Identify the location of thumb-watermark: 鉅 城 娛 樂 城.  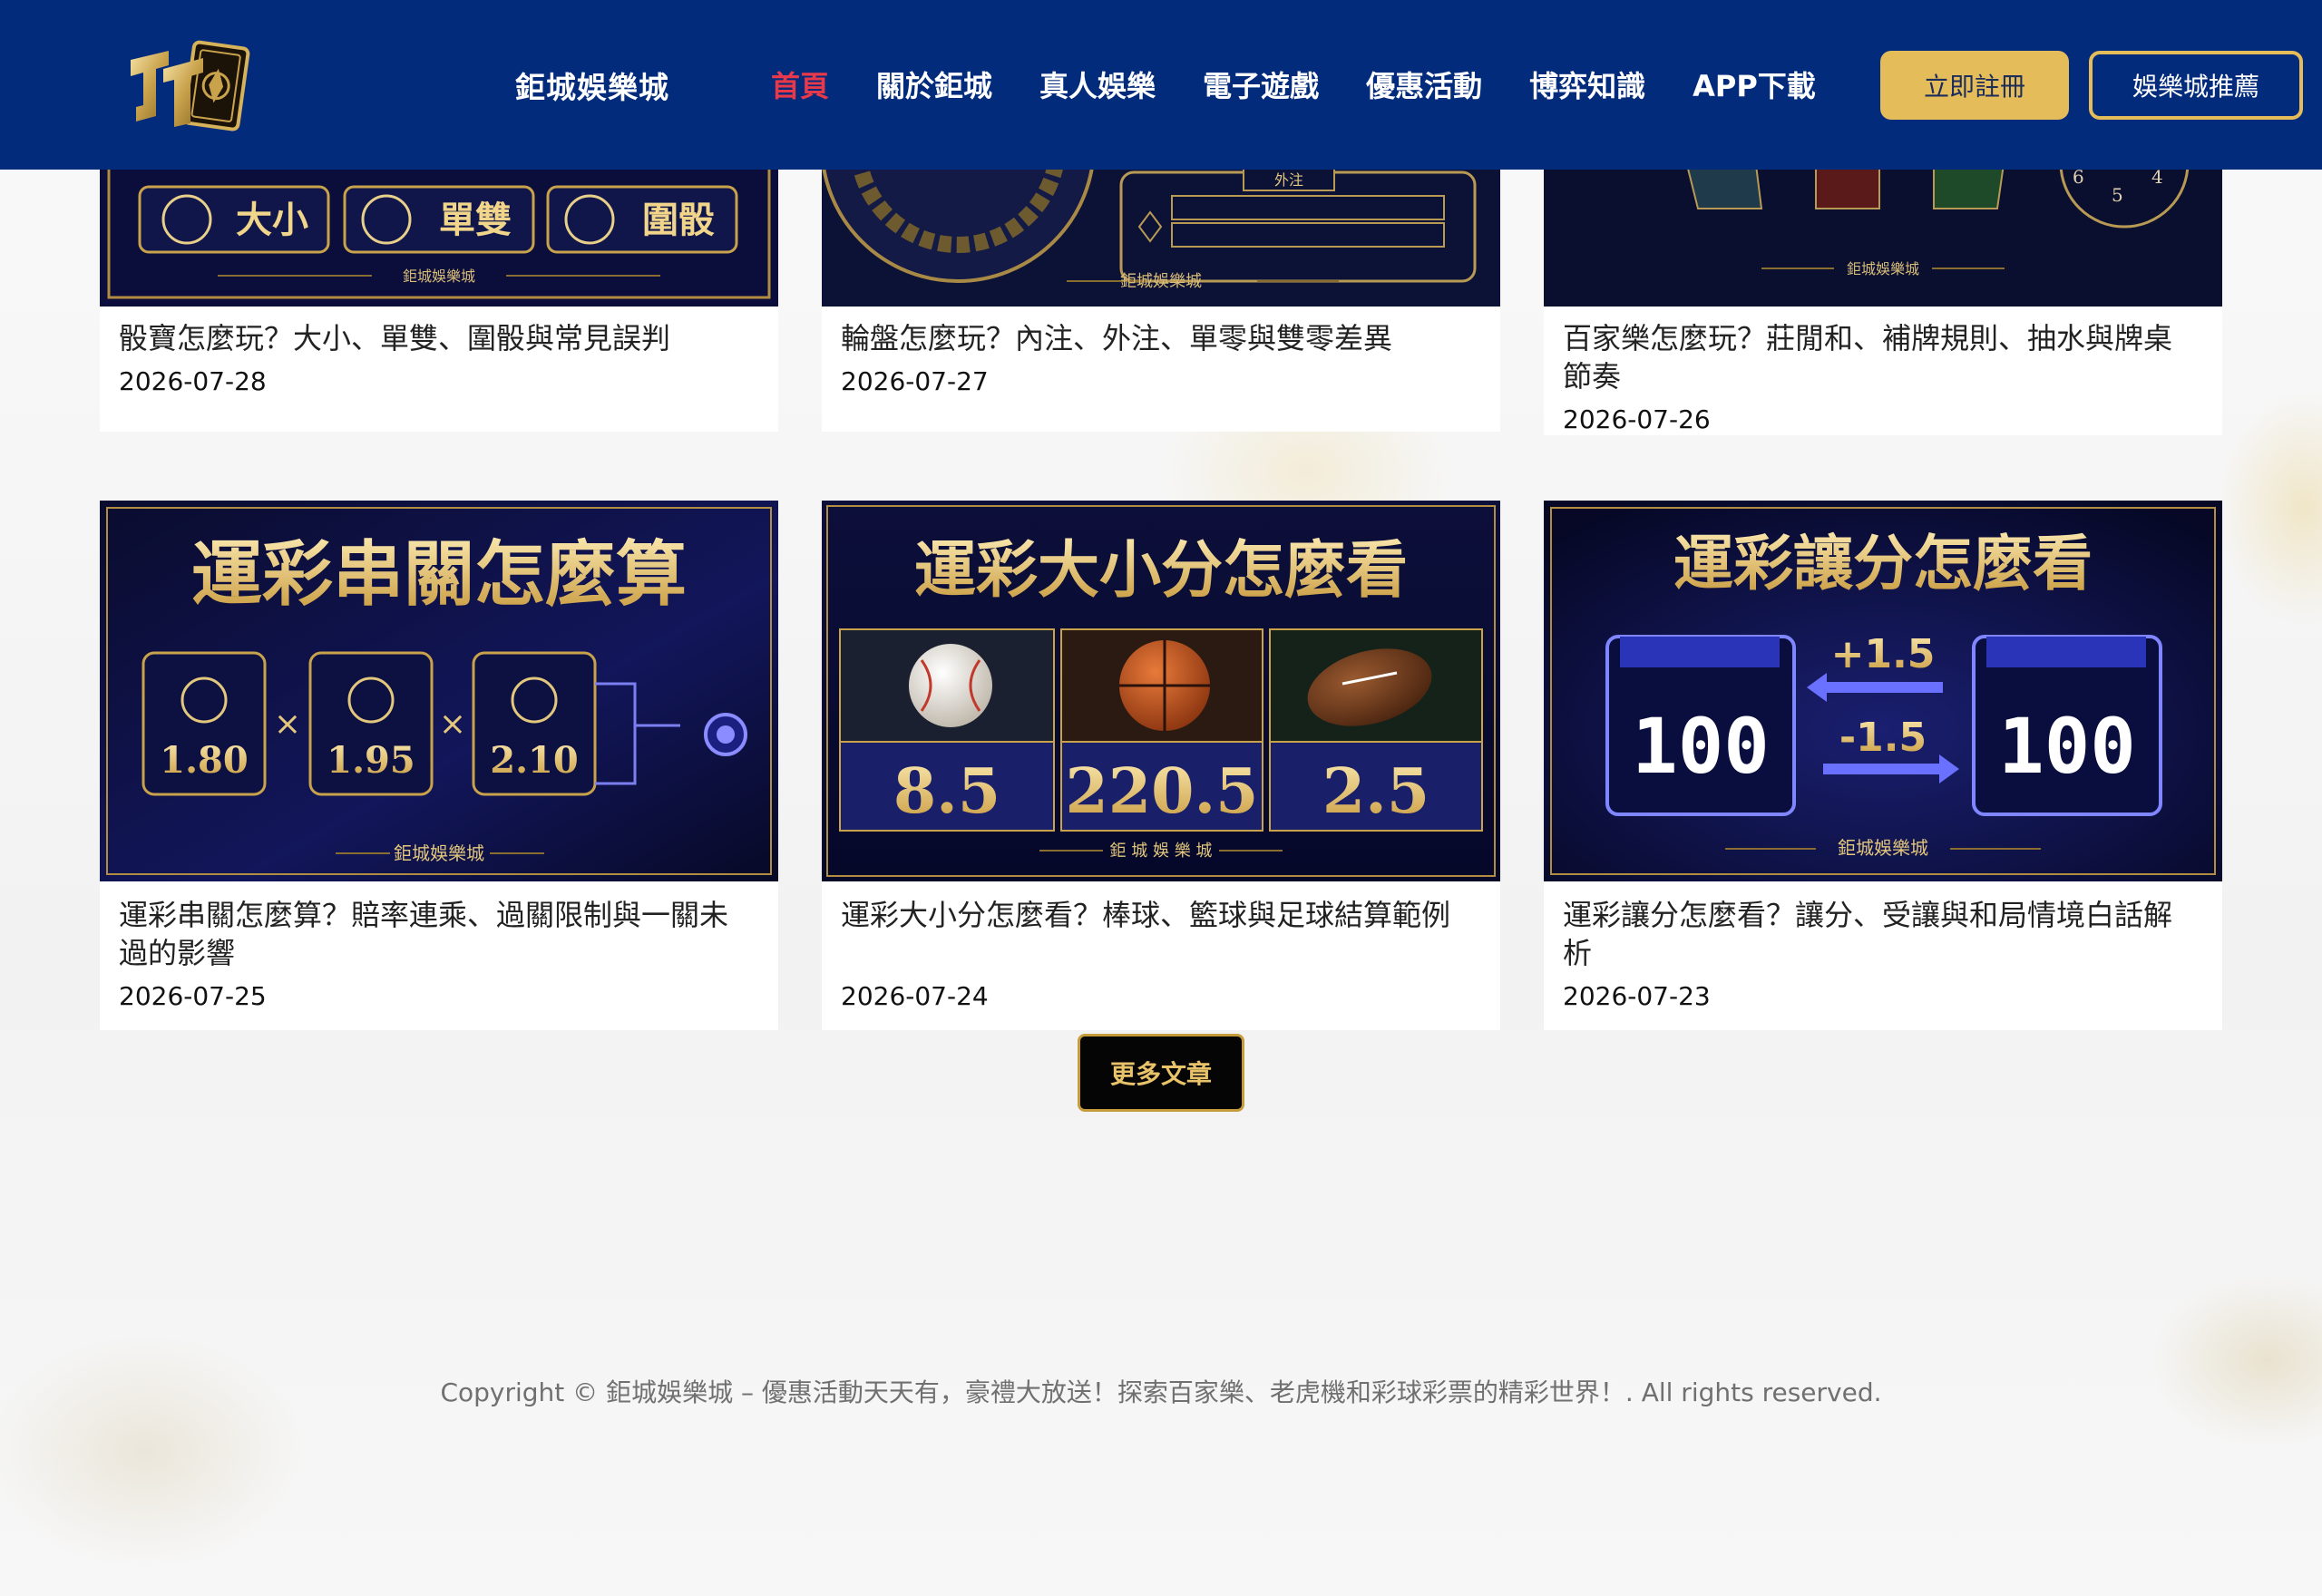
(1161, 851).